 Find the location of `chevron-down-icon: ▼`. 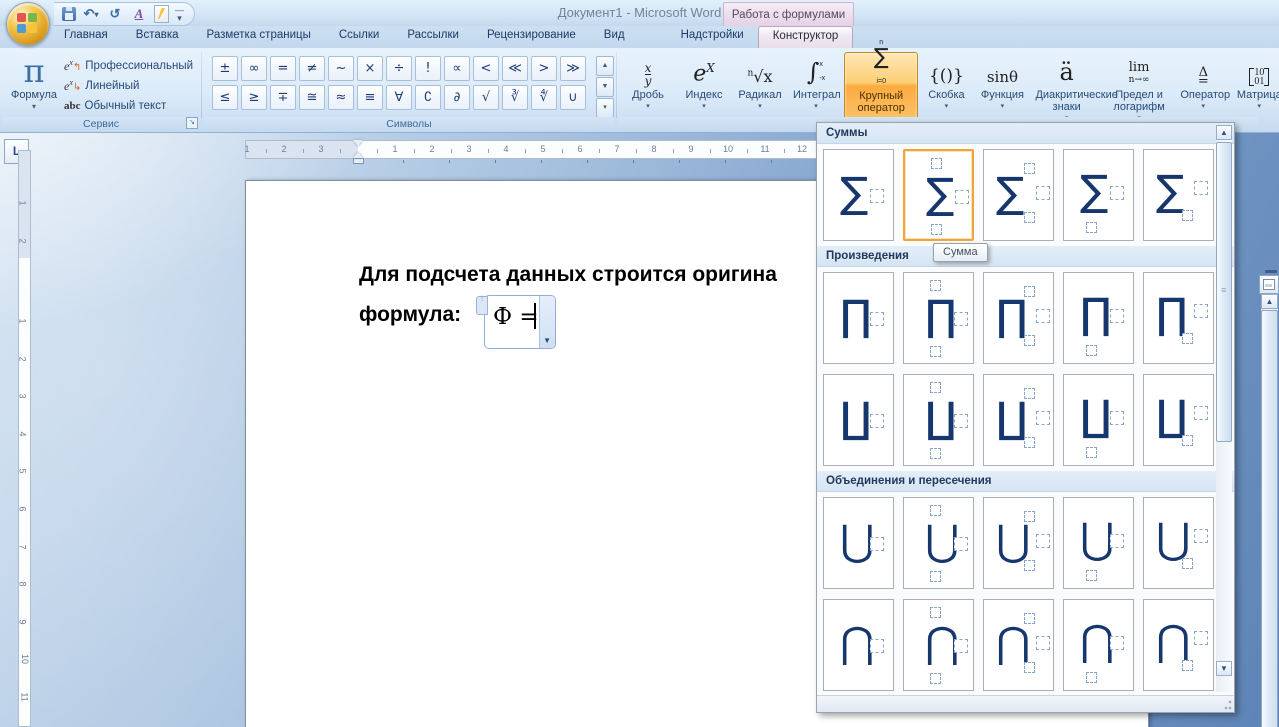

chevron-down-icon: ▼ is located at coordinates (547, 340).